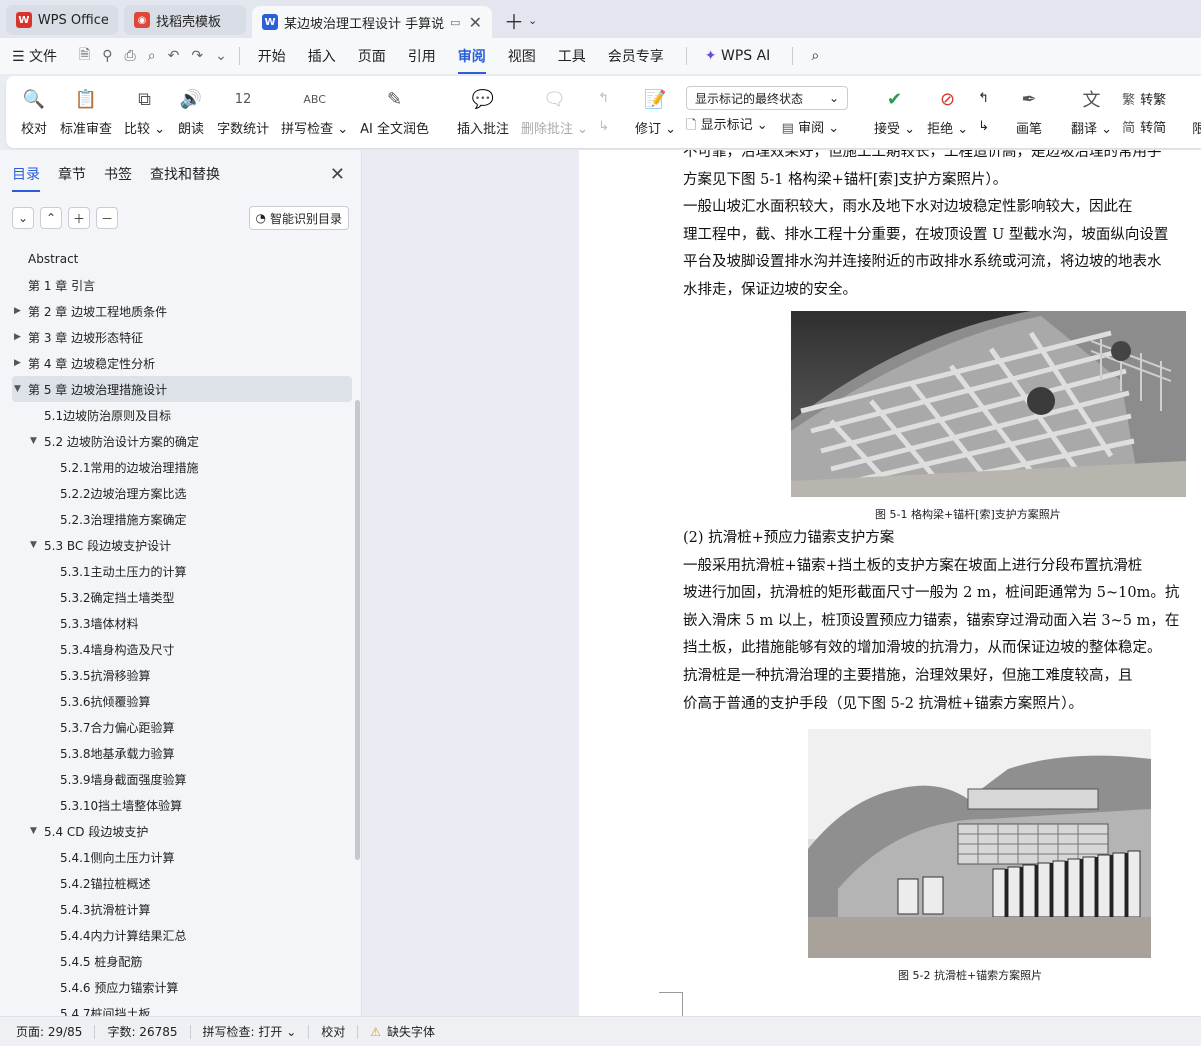  What do you see at coordinates (84, 56) in the screenshot?
I see `save-icon: 🗎` at bounding box center [84, 56].